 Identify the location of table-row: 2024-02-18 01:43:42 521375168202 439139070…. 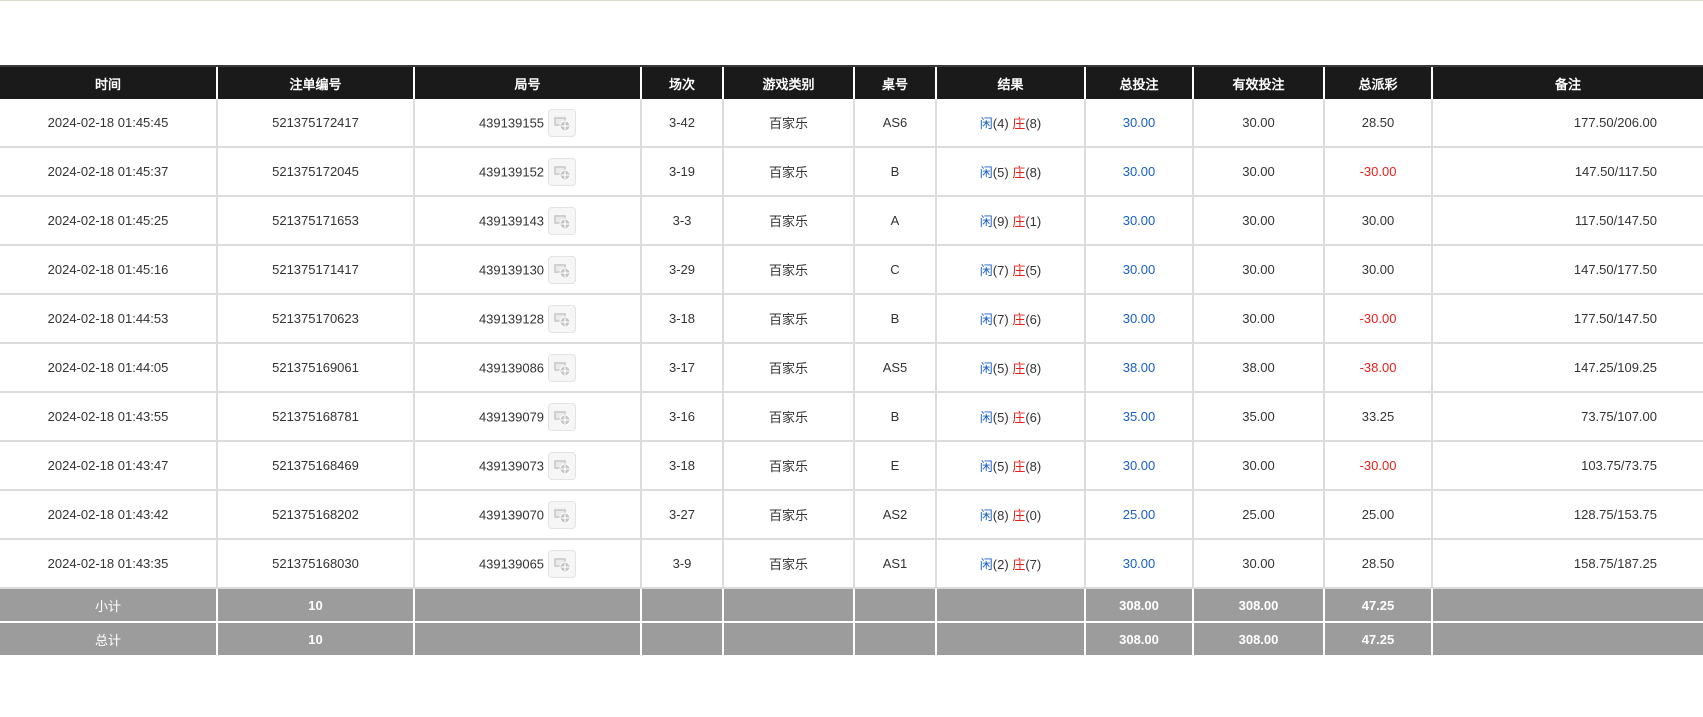
(851, 515).